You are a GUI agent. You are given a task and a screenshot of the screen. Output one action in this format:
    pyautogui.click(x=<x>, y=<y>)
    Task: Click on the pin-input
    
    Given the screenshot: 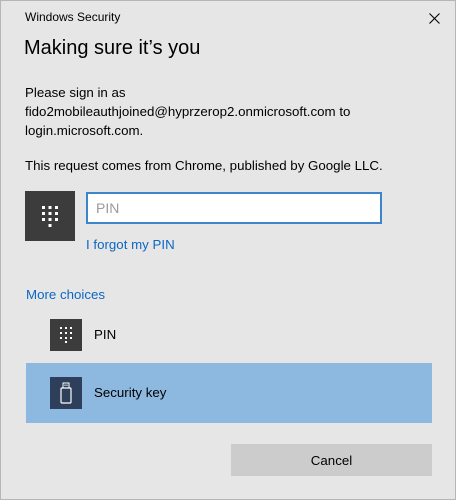 What is the action you would take?
    pyautogui.click(x=234, y=208)
    